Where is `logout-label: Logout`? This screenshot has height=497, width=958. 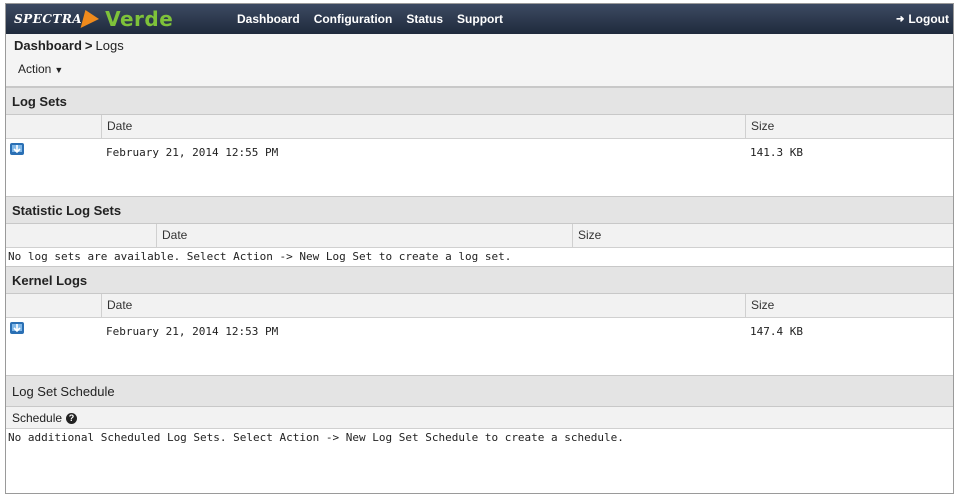 logout-label: Logout is located at coordinates (928, 19).